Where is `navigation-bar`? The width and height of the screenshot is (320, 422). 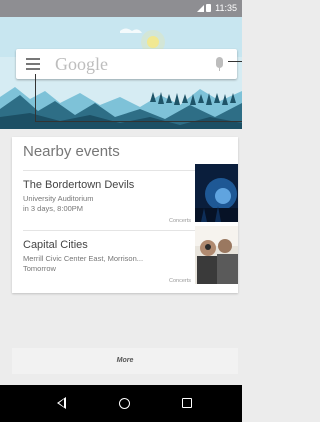 navigation-bar is located at coordinates (121, 403).